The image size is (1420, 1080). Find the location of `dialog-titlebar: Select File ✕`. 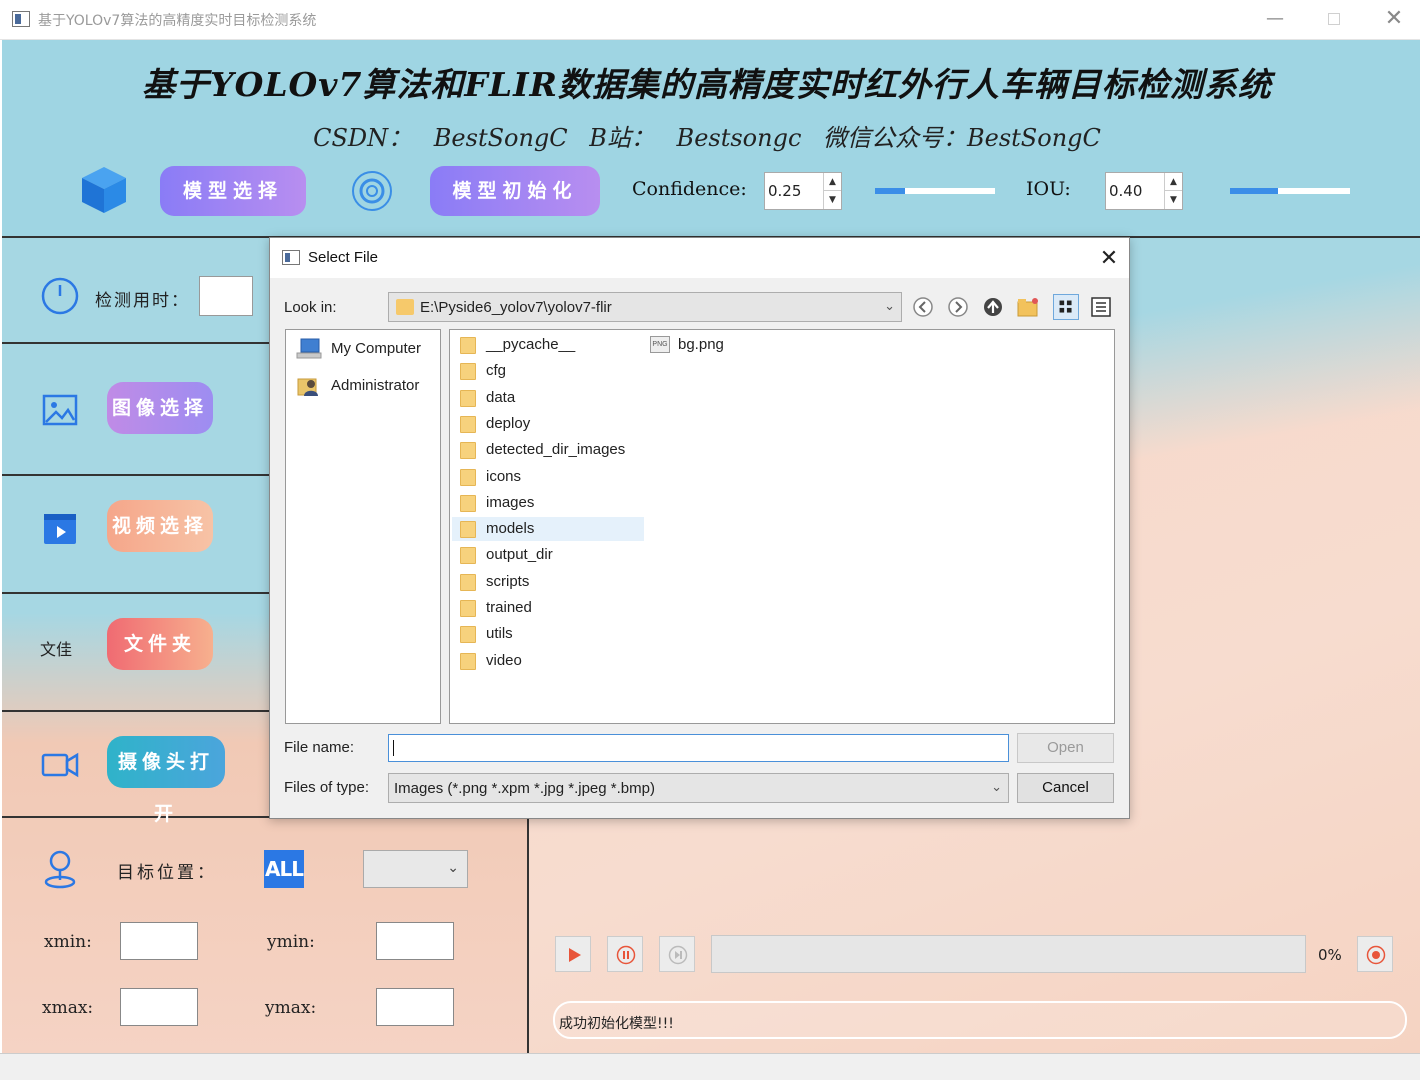

dialog-titlebar: Select File ✕ is located at coordinates (699, 258).